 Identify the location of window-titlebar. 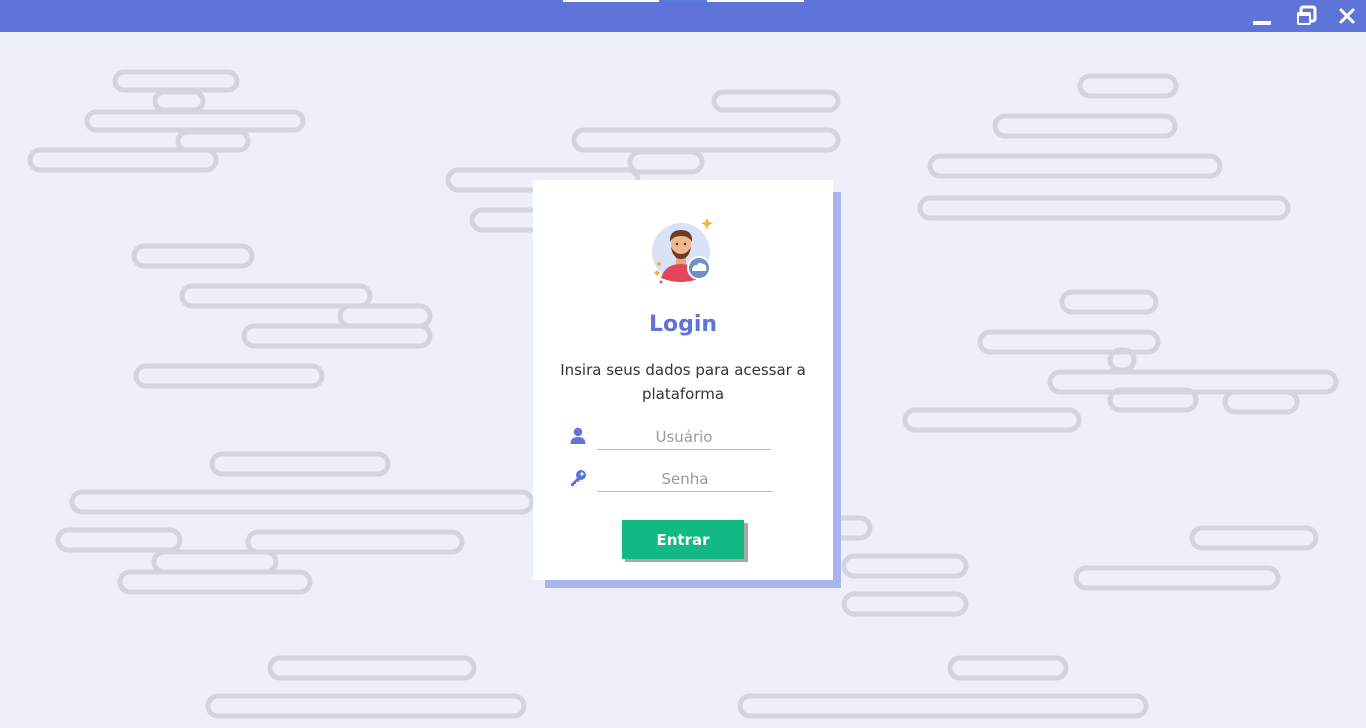
(683, 16).